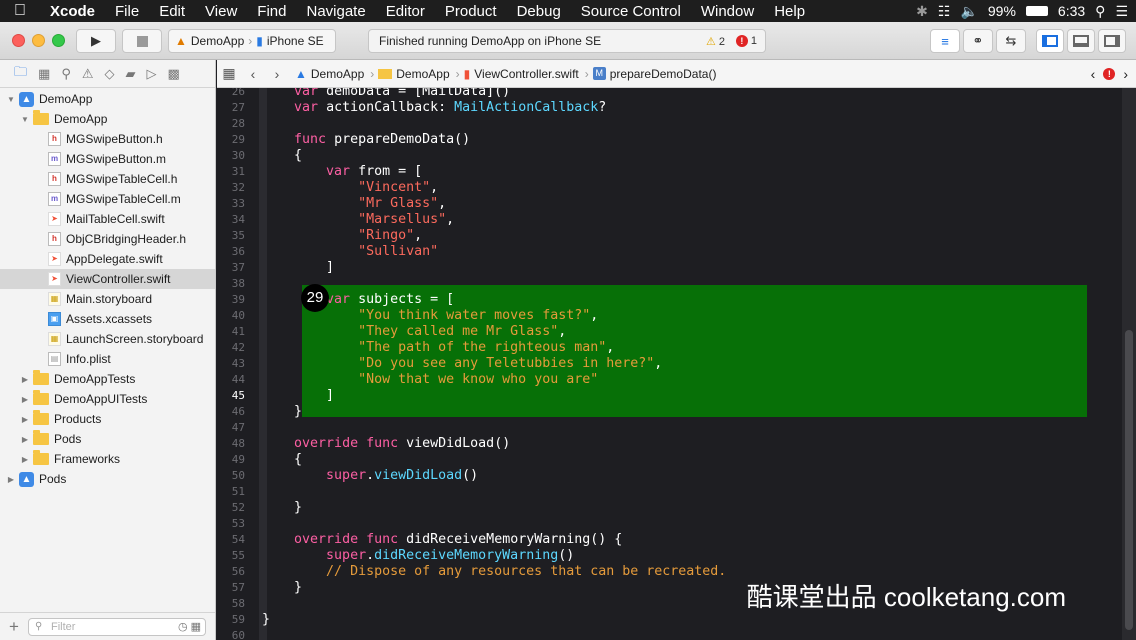  Describe the element at coordinates (1036, 11) in the screenshot. I see `battery-icon` at that location.